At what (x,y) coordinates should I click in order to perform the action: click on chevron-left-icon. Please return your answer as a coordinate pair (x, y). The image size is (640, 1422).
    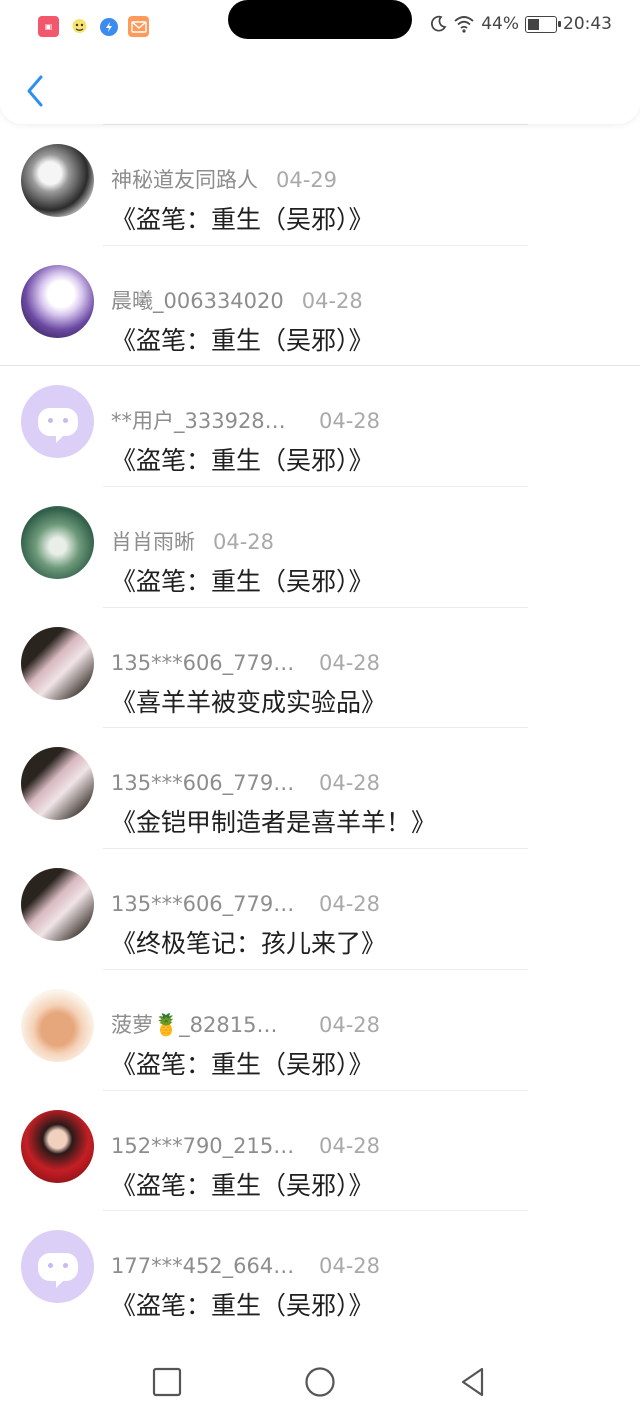
    Looking at the image, I should click on (35, 91).